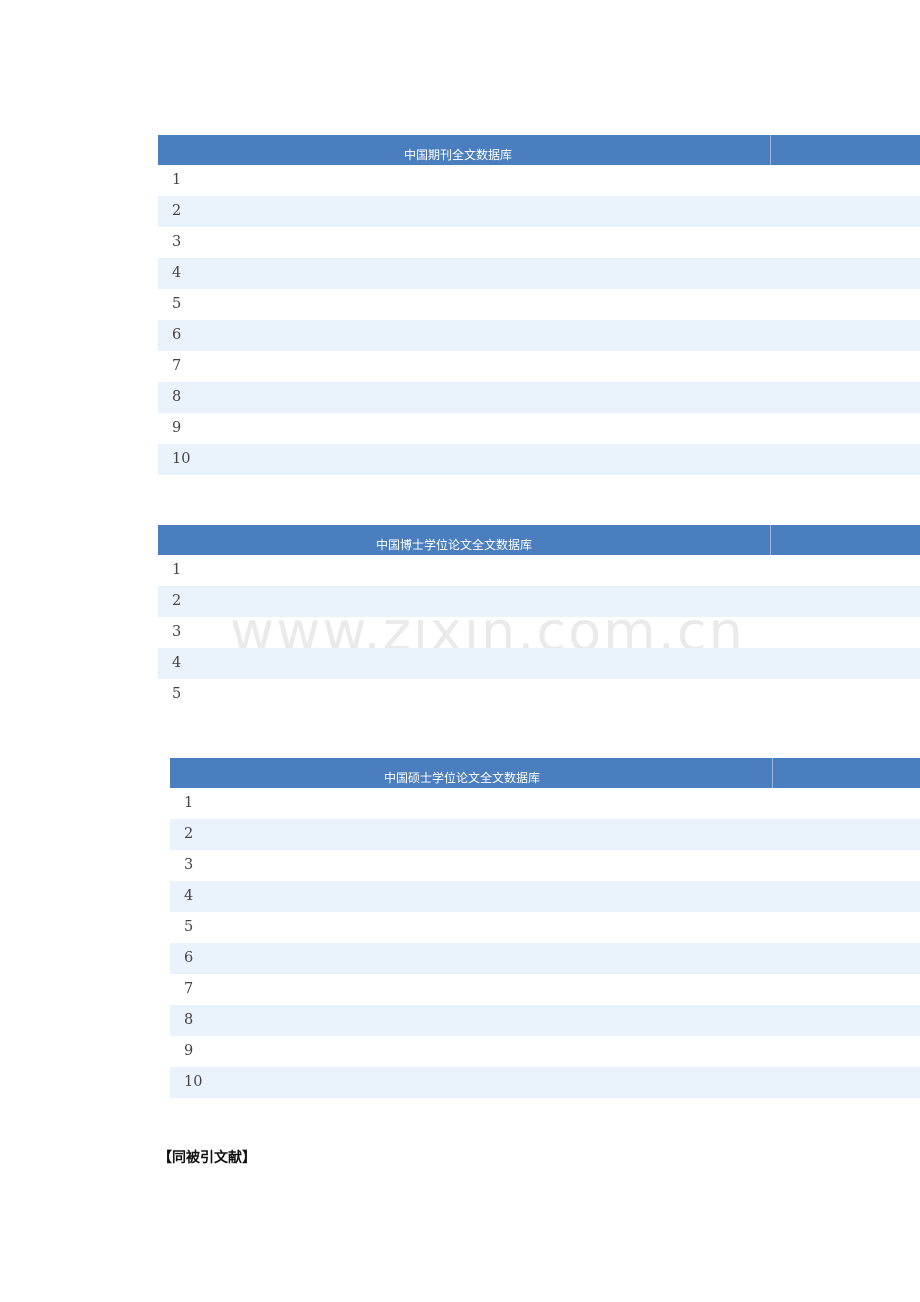 This screenshot has width=920, height=1302. Describe the element at coordinates (539, 663) in the screenshot. I see `table-row: 4阳荣威;高等学校专业设置与调控研究[D];华东师范大学;2006 年` at that location.